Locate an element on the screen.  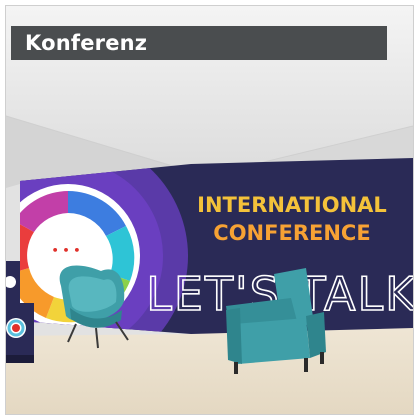
card-title-bar: Konferenz is located at coordinates (199, 43).